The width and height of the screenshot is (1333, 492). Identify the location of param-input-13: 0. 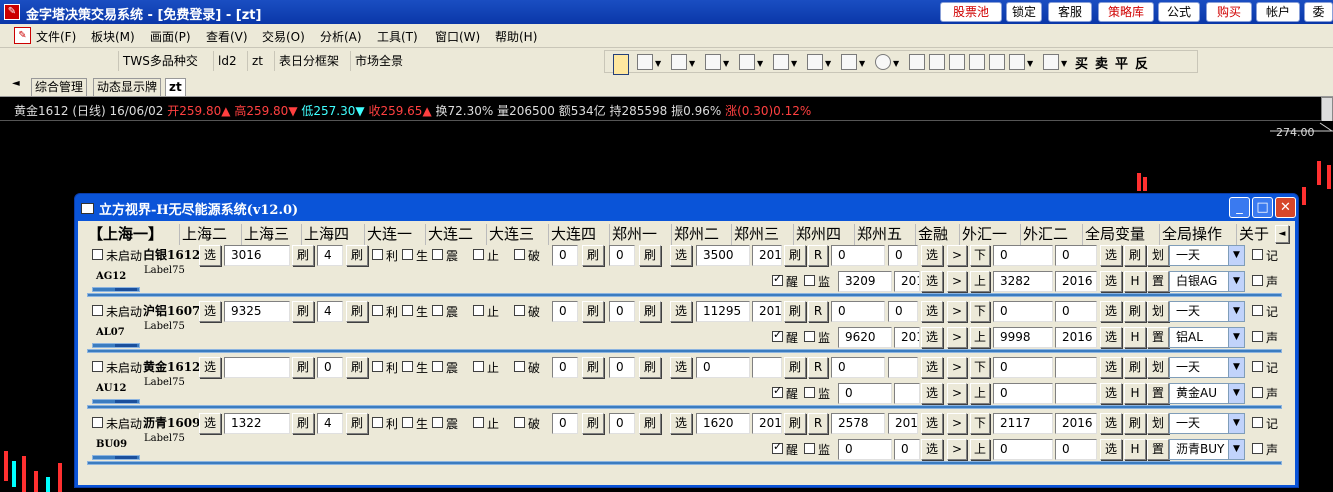
(1023, 449).